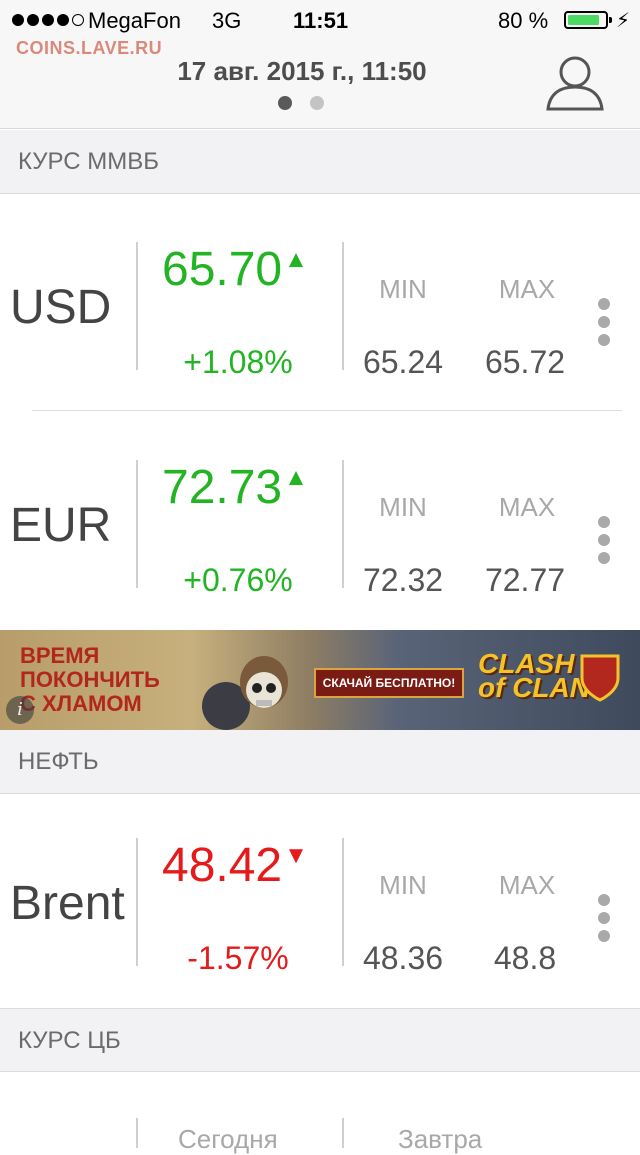  What do you see at coordinates (20, 710) in the screenshot?
I see `ad-info-icon: i` at bounding box center [20, 710].